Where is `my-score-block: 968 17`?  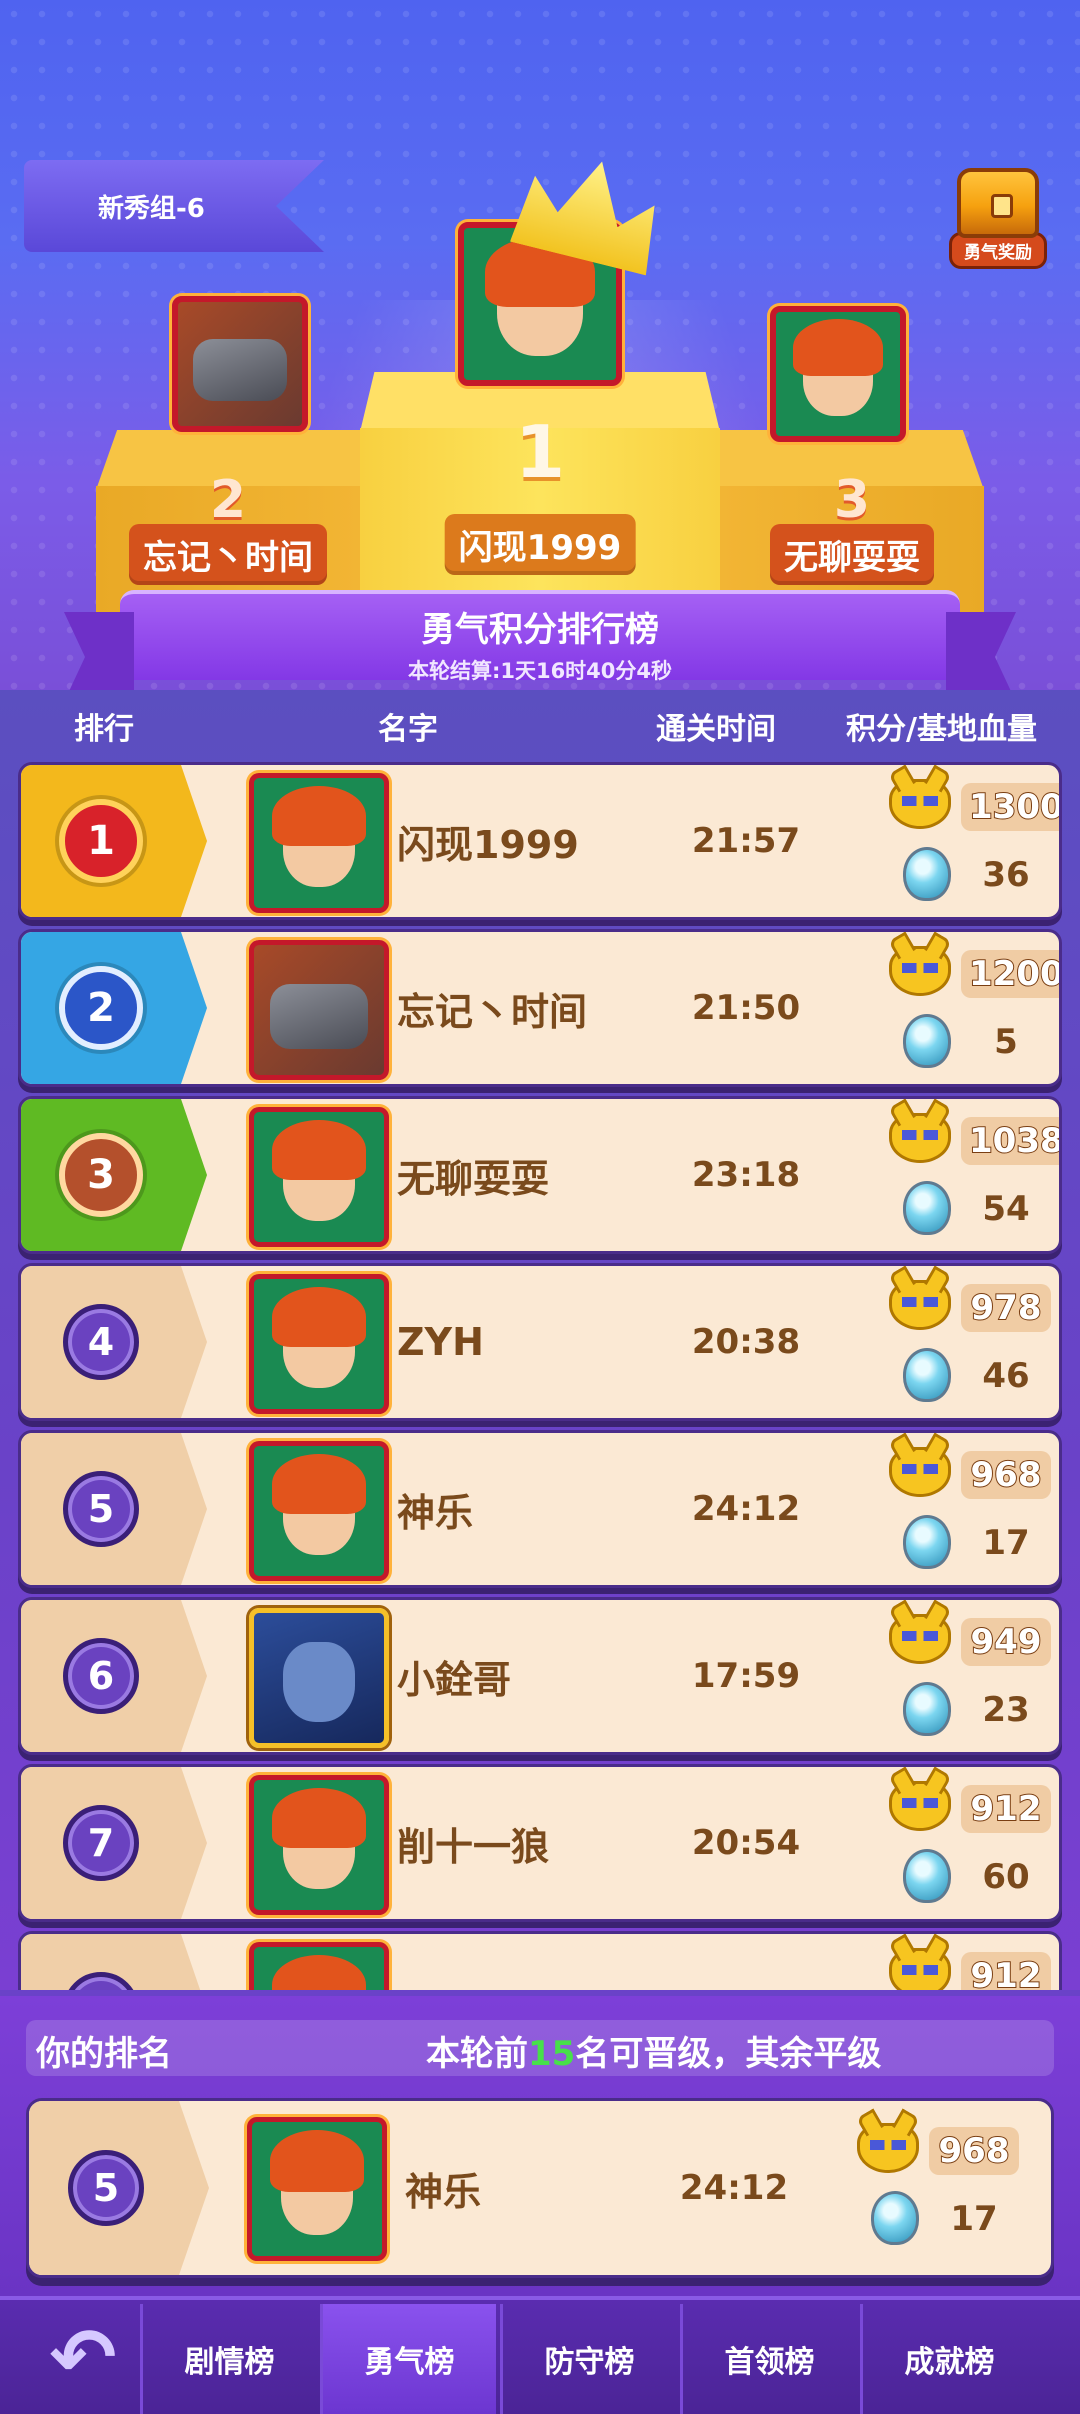
my-score-block: 968 17 is located at coordinates (932, 2189).